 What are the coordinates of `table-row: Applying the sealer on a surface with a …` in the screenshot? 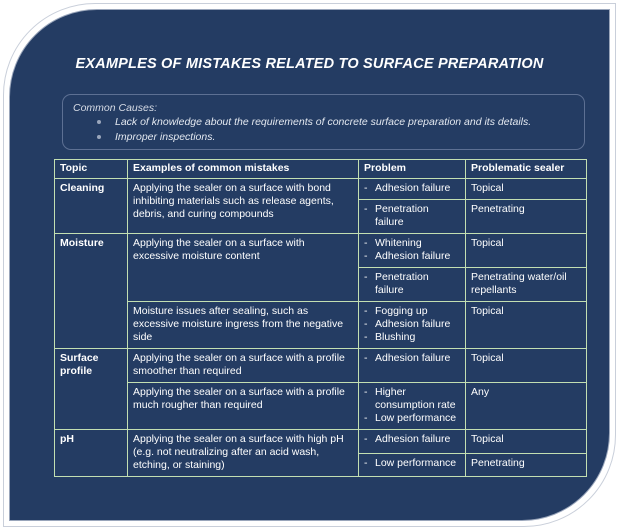 It's located at (321, 406).